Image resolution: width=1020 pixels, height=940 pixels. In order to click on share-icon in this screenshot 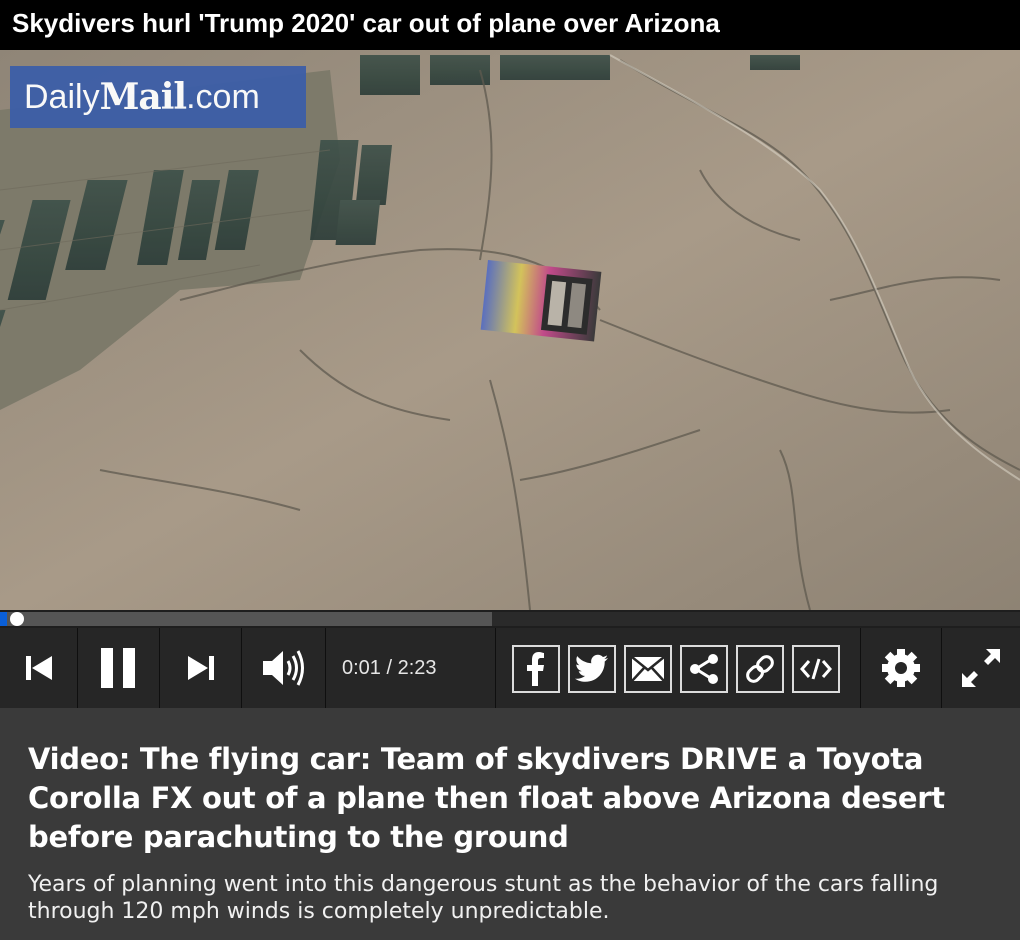, I will do `click(704, 669)`.